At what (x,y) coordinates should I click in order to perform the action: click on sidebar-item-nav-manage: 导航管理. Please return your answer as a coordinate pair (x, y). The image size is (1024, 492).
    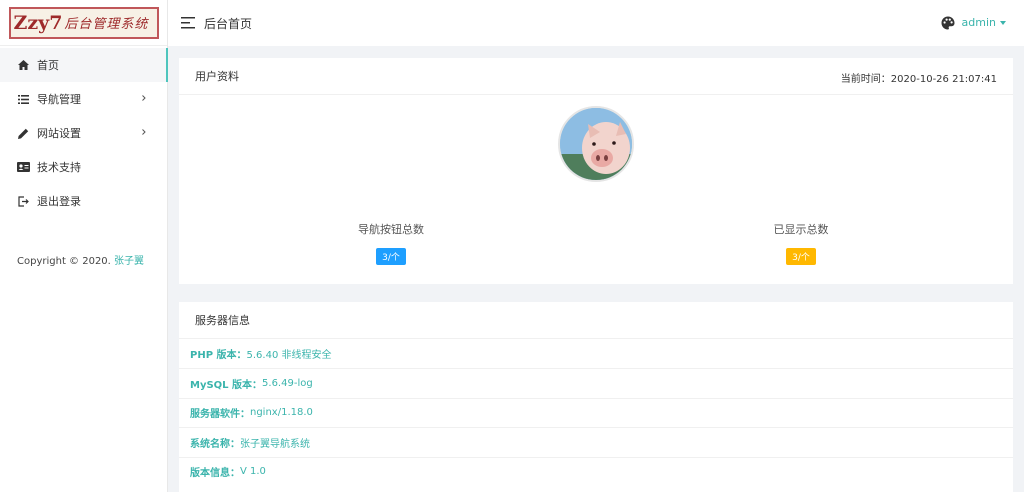
    Looking at the image, I should click on (83, 99).